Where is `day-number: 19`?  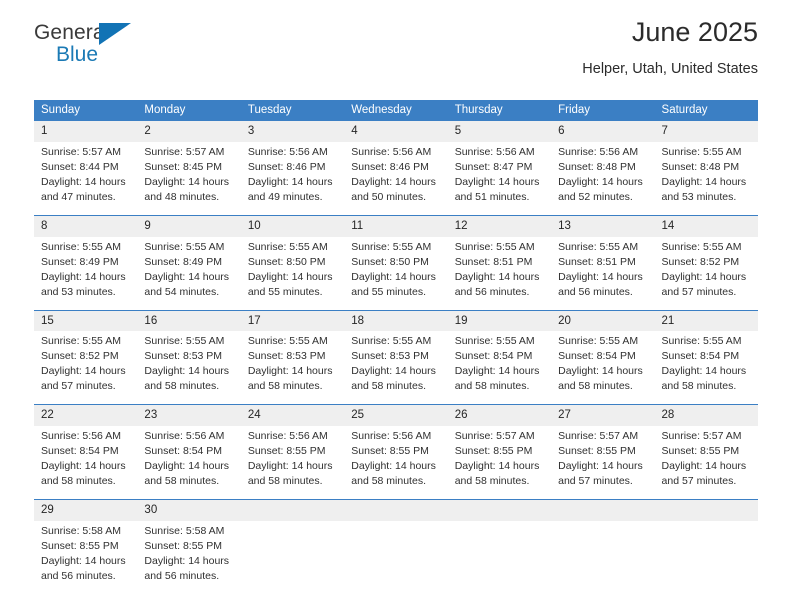 day-number: 19 is located at coordinates (499, 320).